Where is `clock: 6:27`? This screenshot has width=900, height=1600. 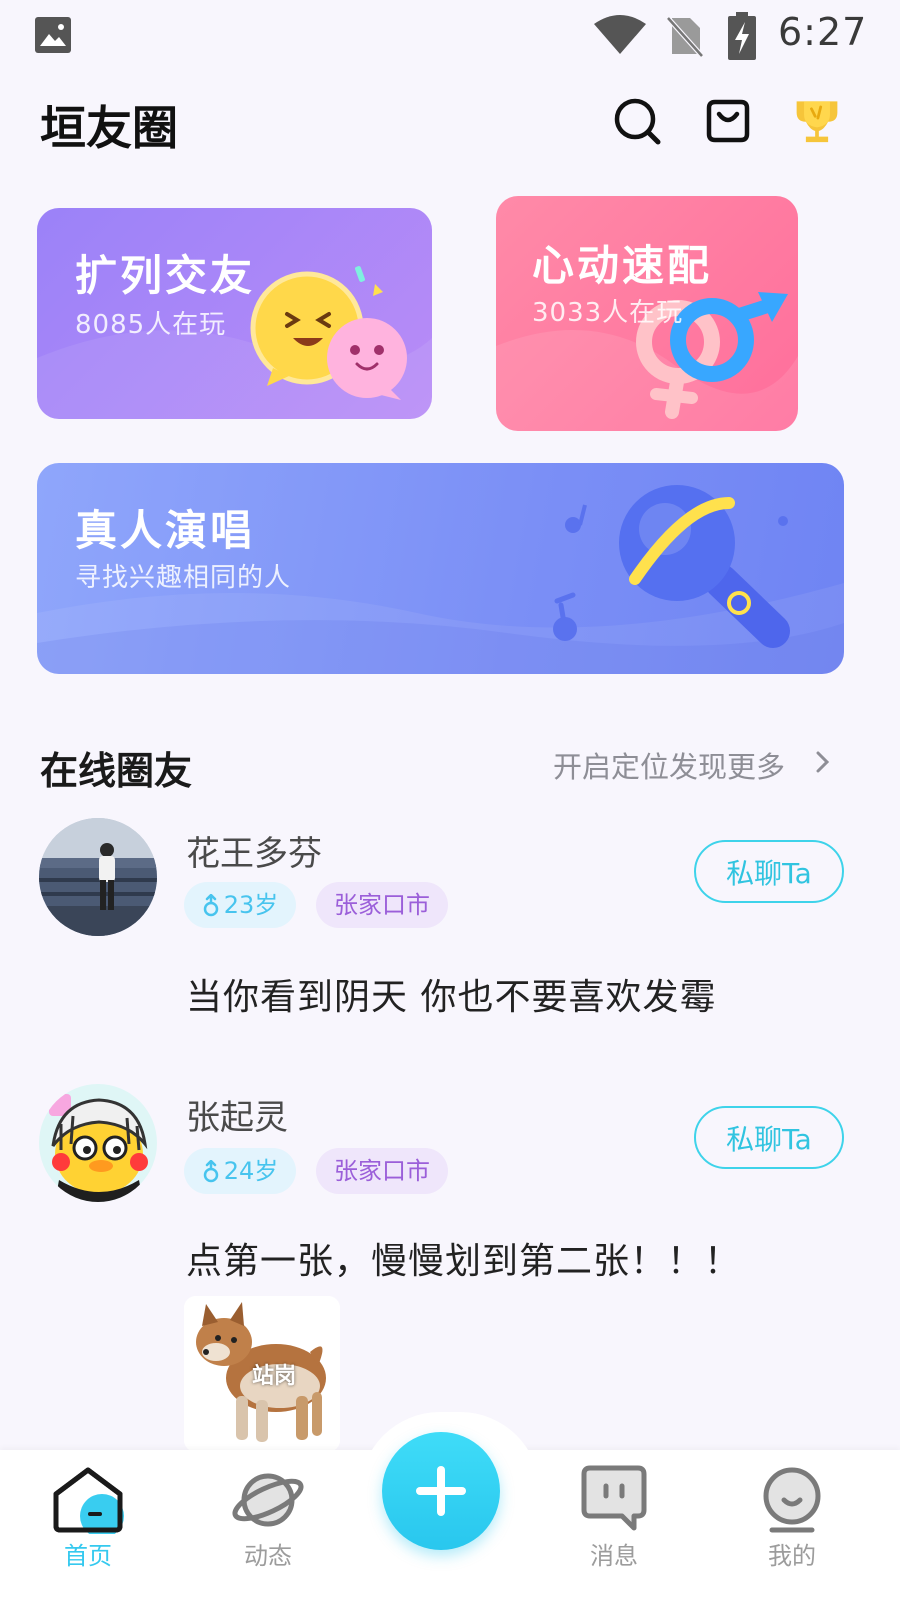
clock: 6:27 is located at coordinates (823, 32).